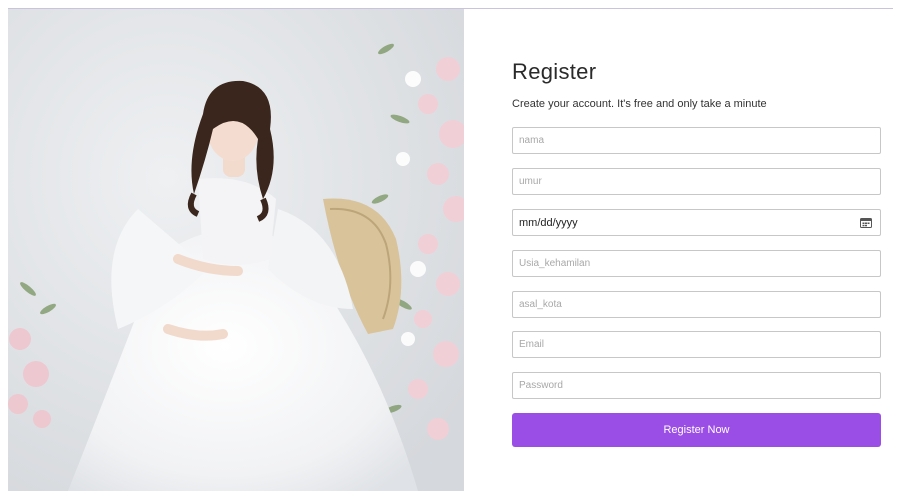 Image resolution: width=898 pixels, height=493 pixels. Describe the element at coordinates (696, 222) in the screenshot. I see `date-input: mm/dd/yyyy` at that location.